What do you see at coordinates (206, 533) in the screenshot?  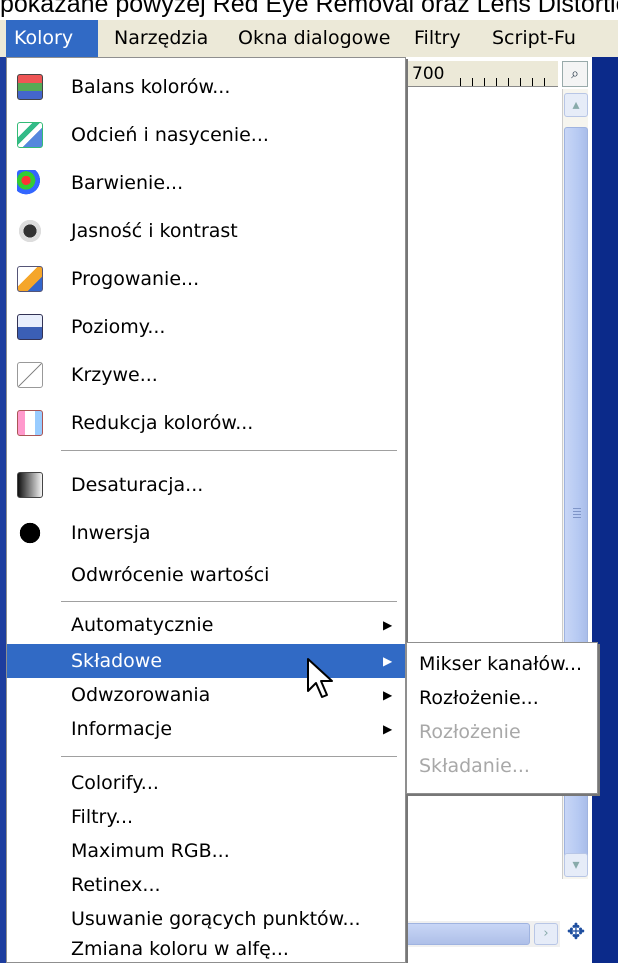 I see `menu-item-inwersja: Inwersja` at bounding box center [206, 533].